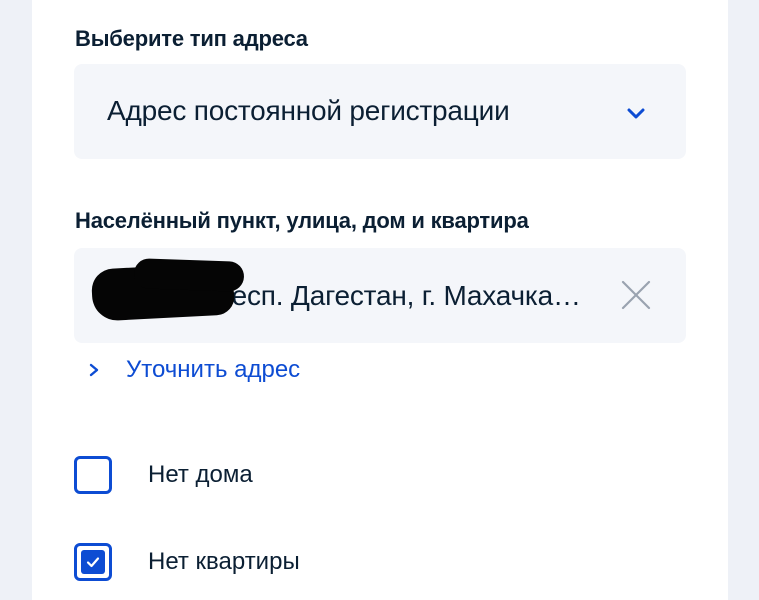 The width and height of the screenshot is (759, 600). I want to click on refine-address-label: Уточнить адрес, so click(213, 369).